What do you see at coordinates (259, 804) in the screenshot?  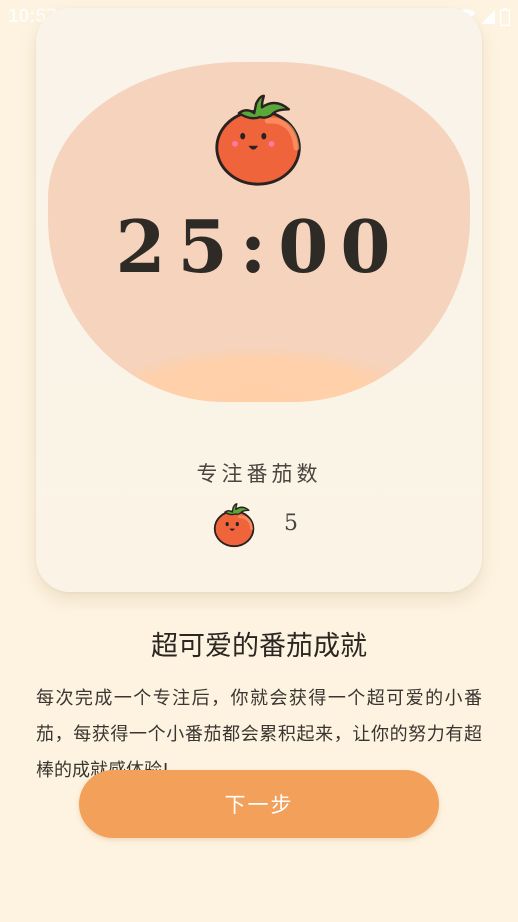 I see `next-step-button: 下一步` at bounding box center [259, 804].